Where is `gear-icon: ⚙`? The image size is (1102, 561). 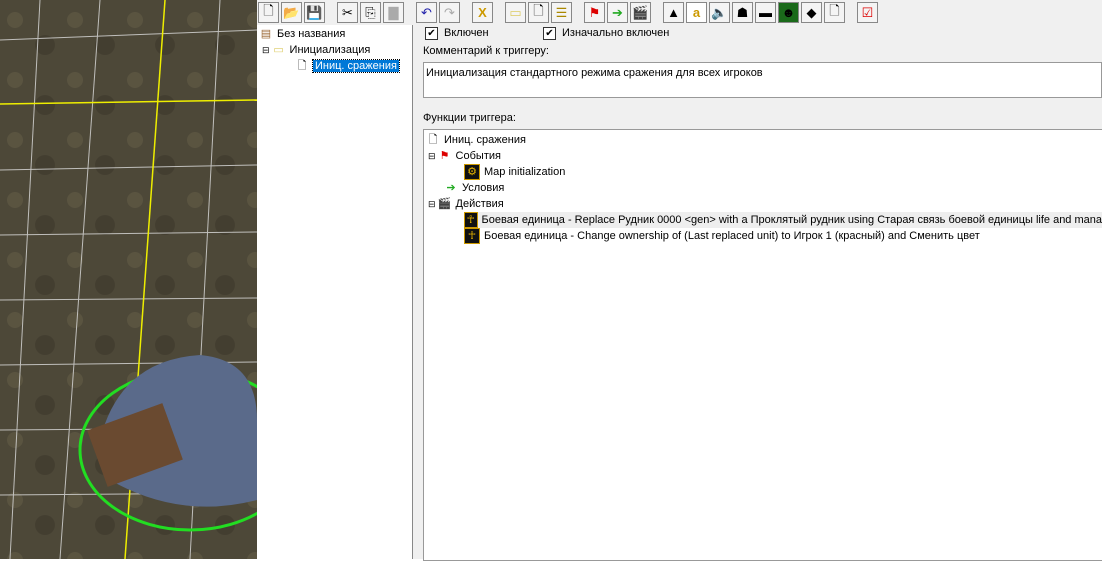
gear-icon: ⚙ is located at coordinates (472, 172).